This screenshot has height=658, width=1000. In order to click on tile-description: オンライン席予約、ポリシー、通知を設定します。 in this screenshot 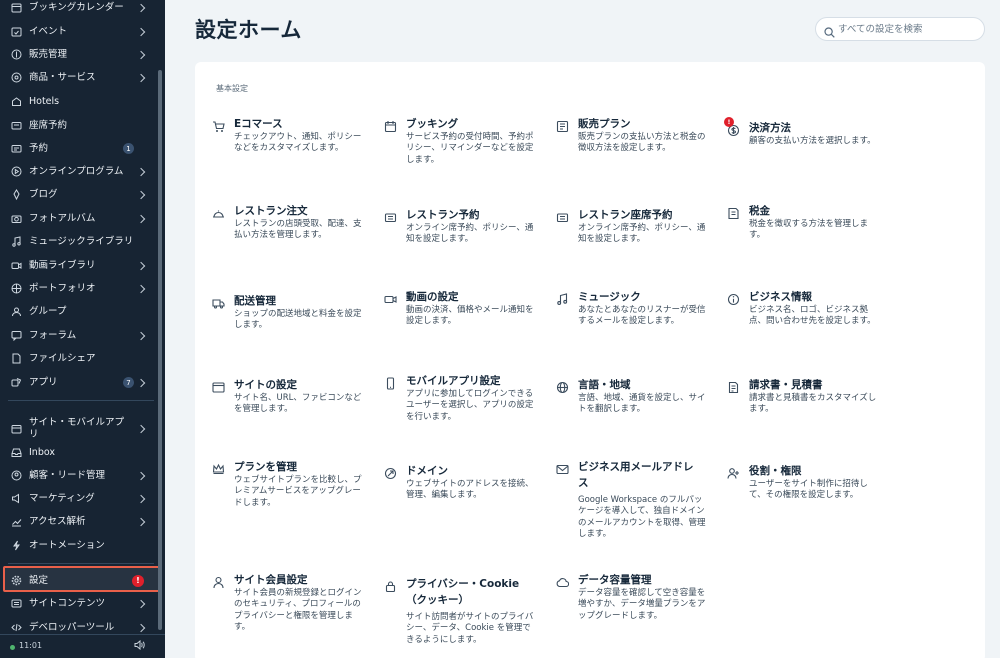, I will do `click(470, 234)`.